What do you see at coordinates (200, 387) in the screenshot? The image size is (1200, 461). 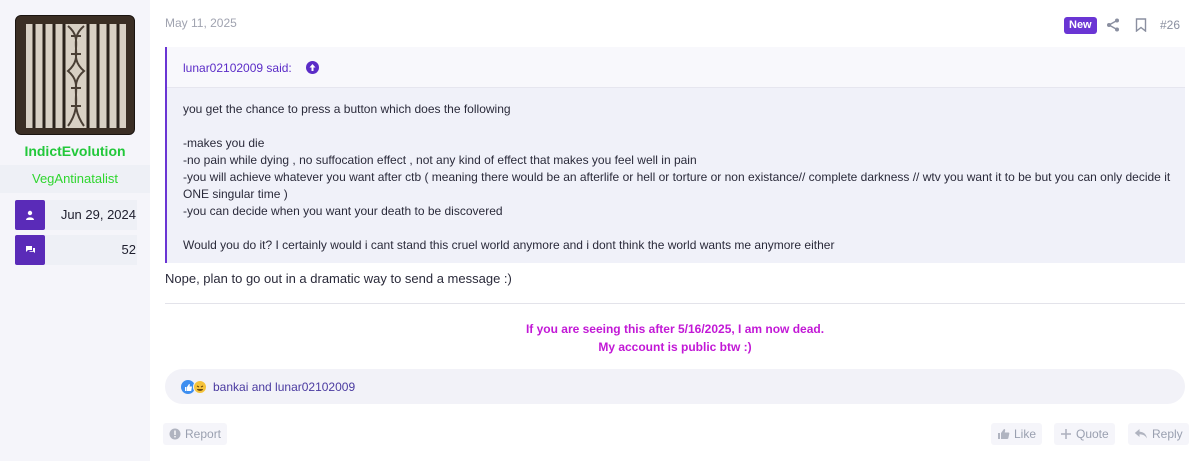 I see `haha-icon` at bounding box center [200, 387].